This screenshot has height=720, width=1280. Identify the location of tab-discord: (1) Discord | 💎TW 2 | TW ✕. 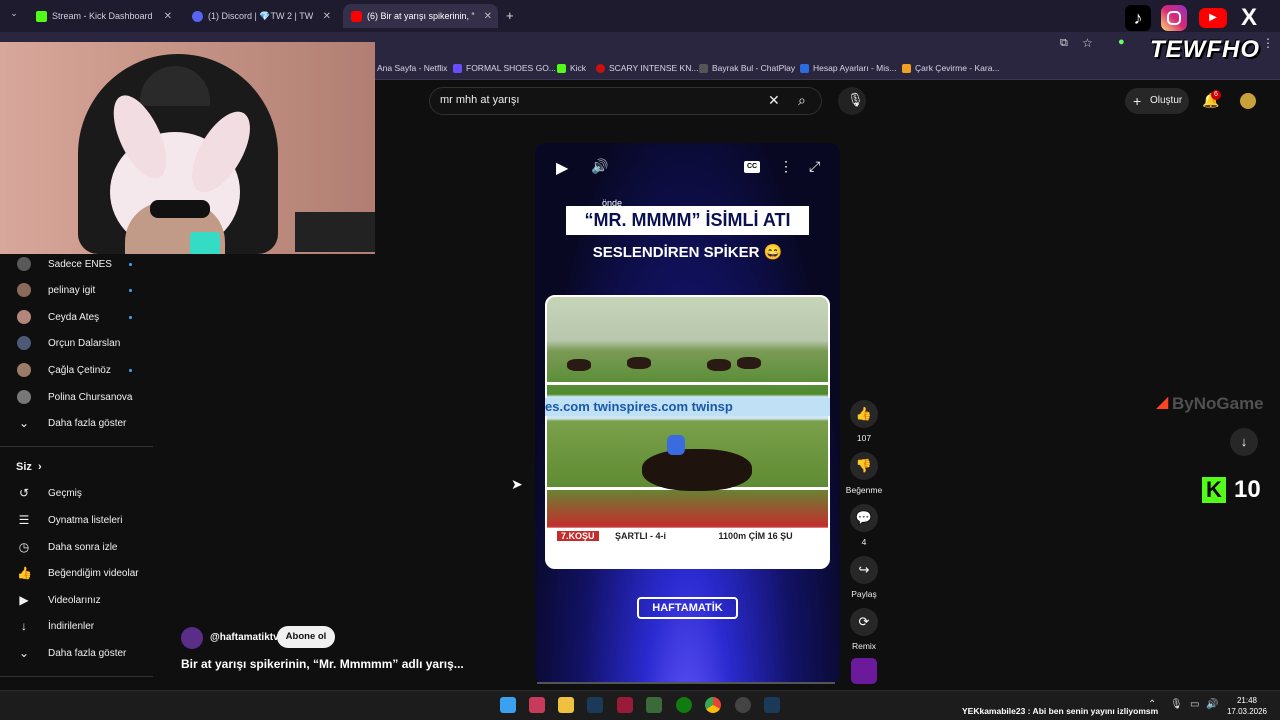
(260, 16).